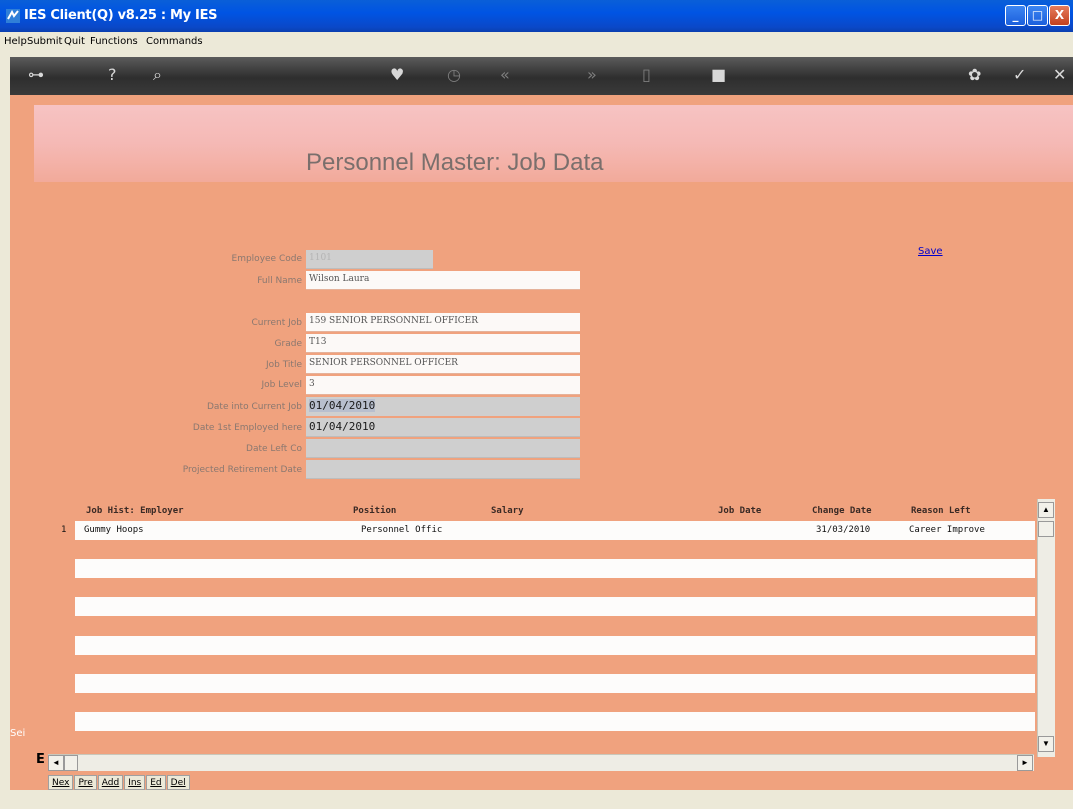  What do you see at coordinates (36, 75) in the screenshot?
I see `key-icon: ⊶` at bounding box center [36, 75].